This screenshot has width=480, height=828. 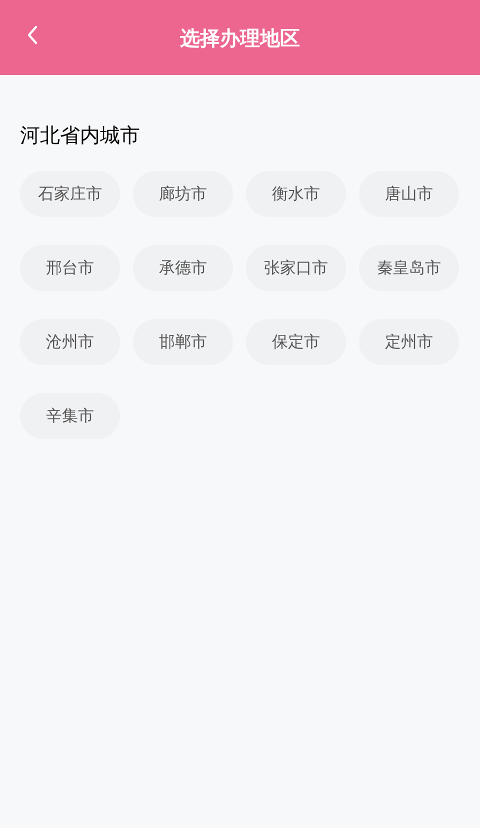 What do you see at coordinates (183, 268) in the screenshot?
I see `city-chip: 承德市` at bounding box center [183, 268].